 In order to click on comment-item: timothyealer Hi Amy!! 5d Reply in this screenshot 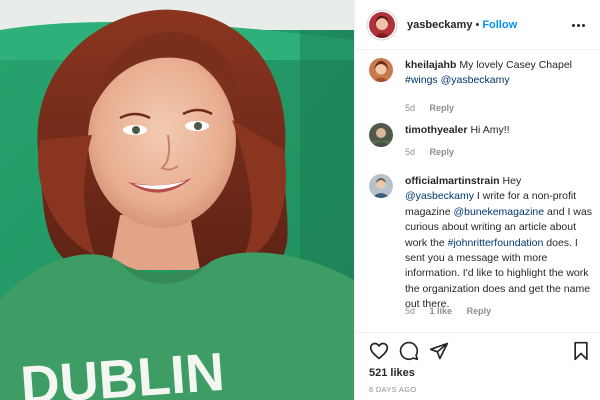, I will do `click(481, 143)`.